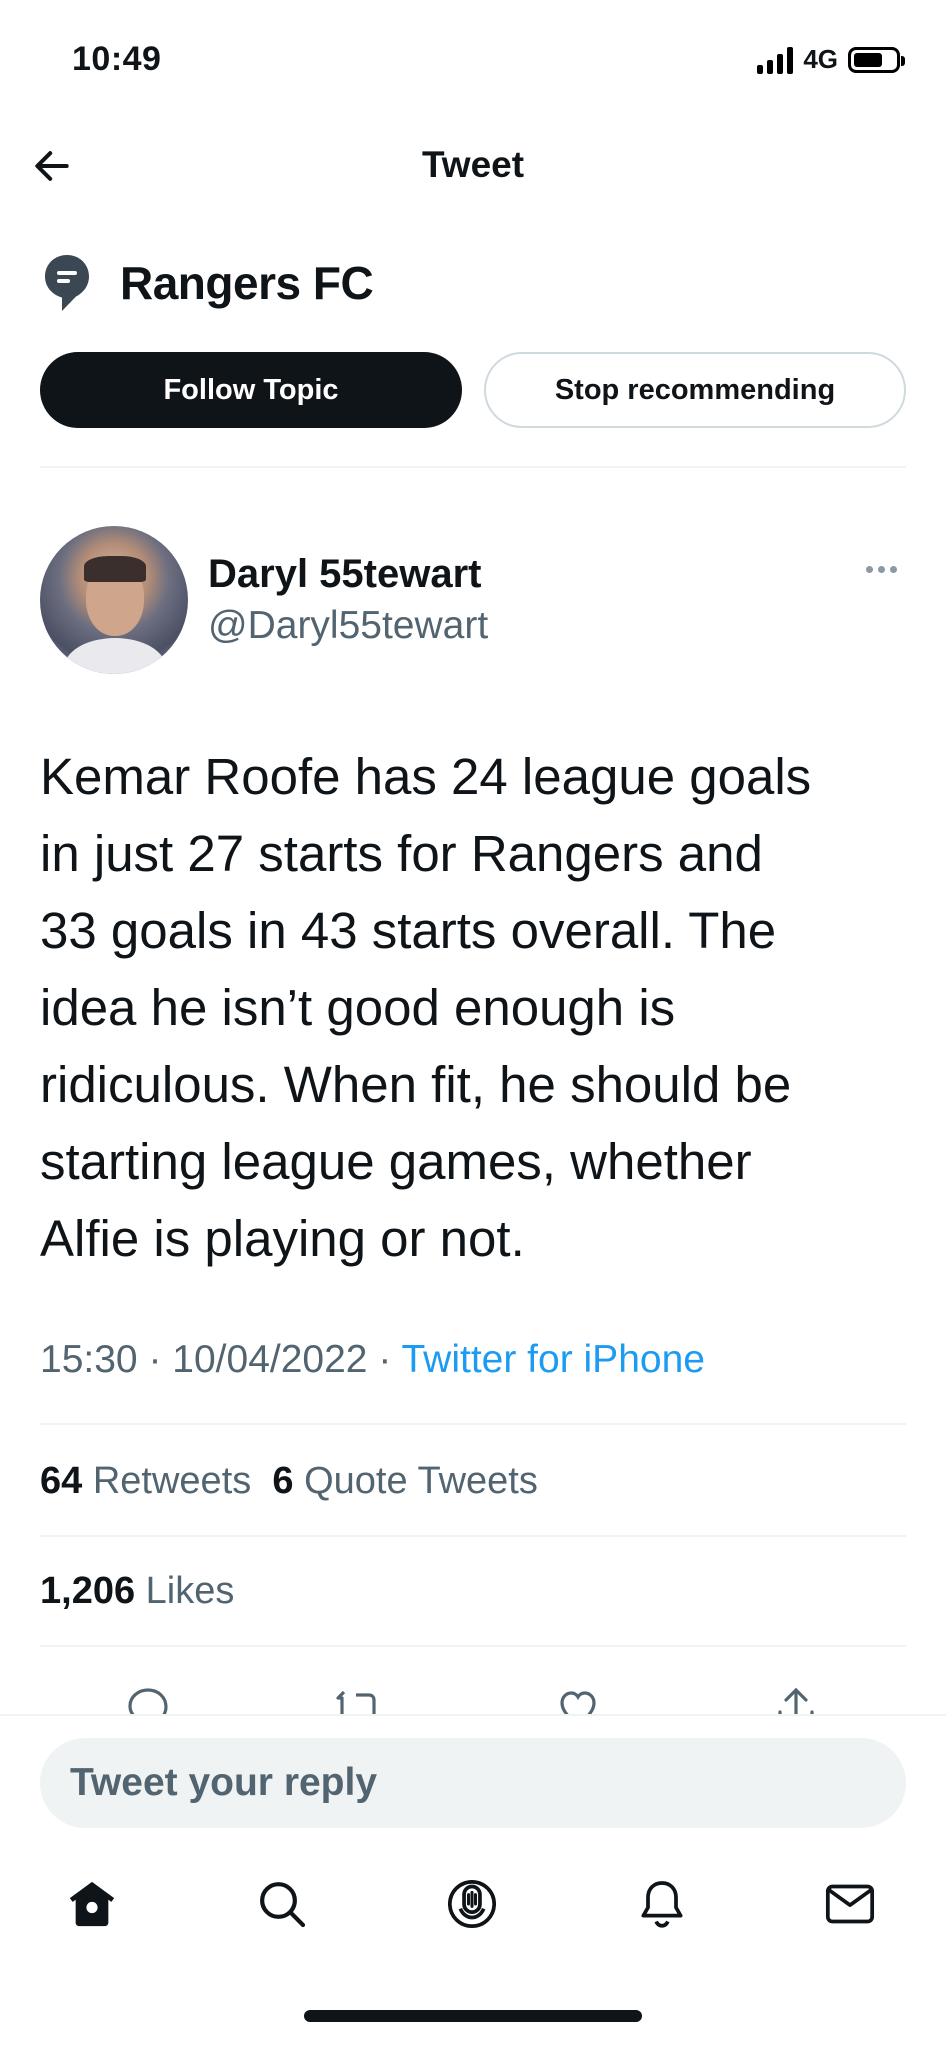  I want to click on quote-tweets-link: 6 Quote Tweets, so click(404, 1481).